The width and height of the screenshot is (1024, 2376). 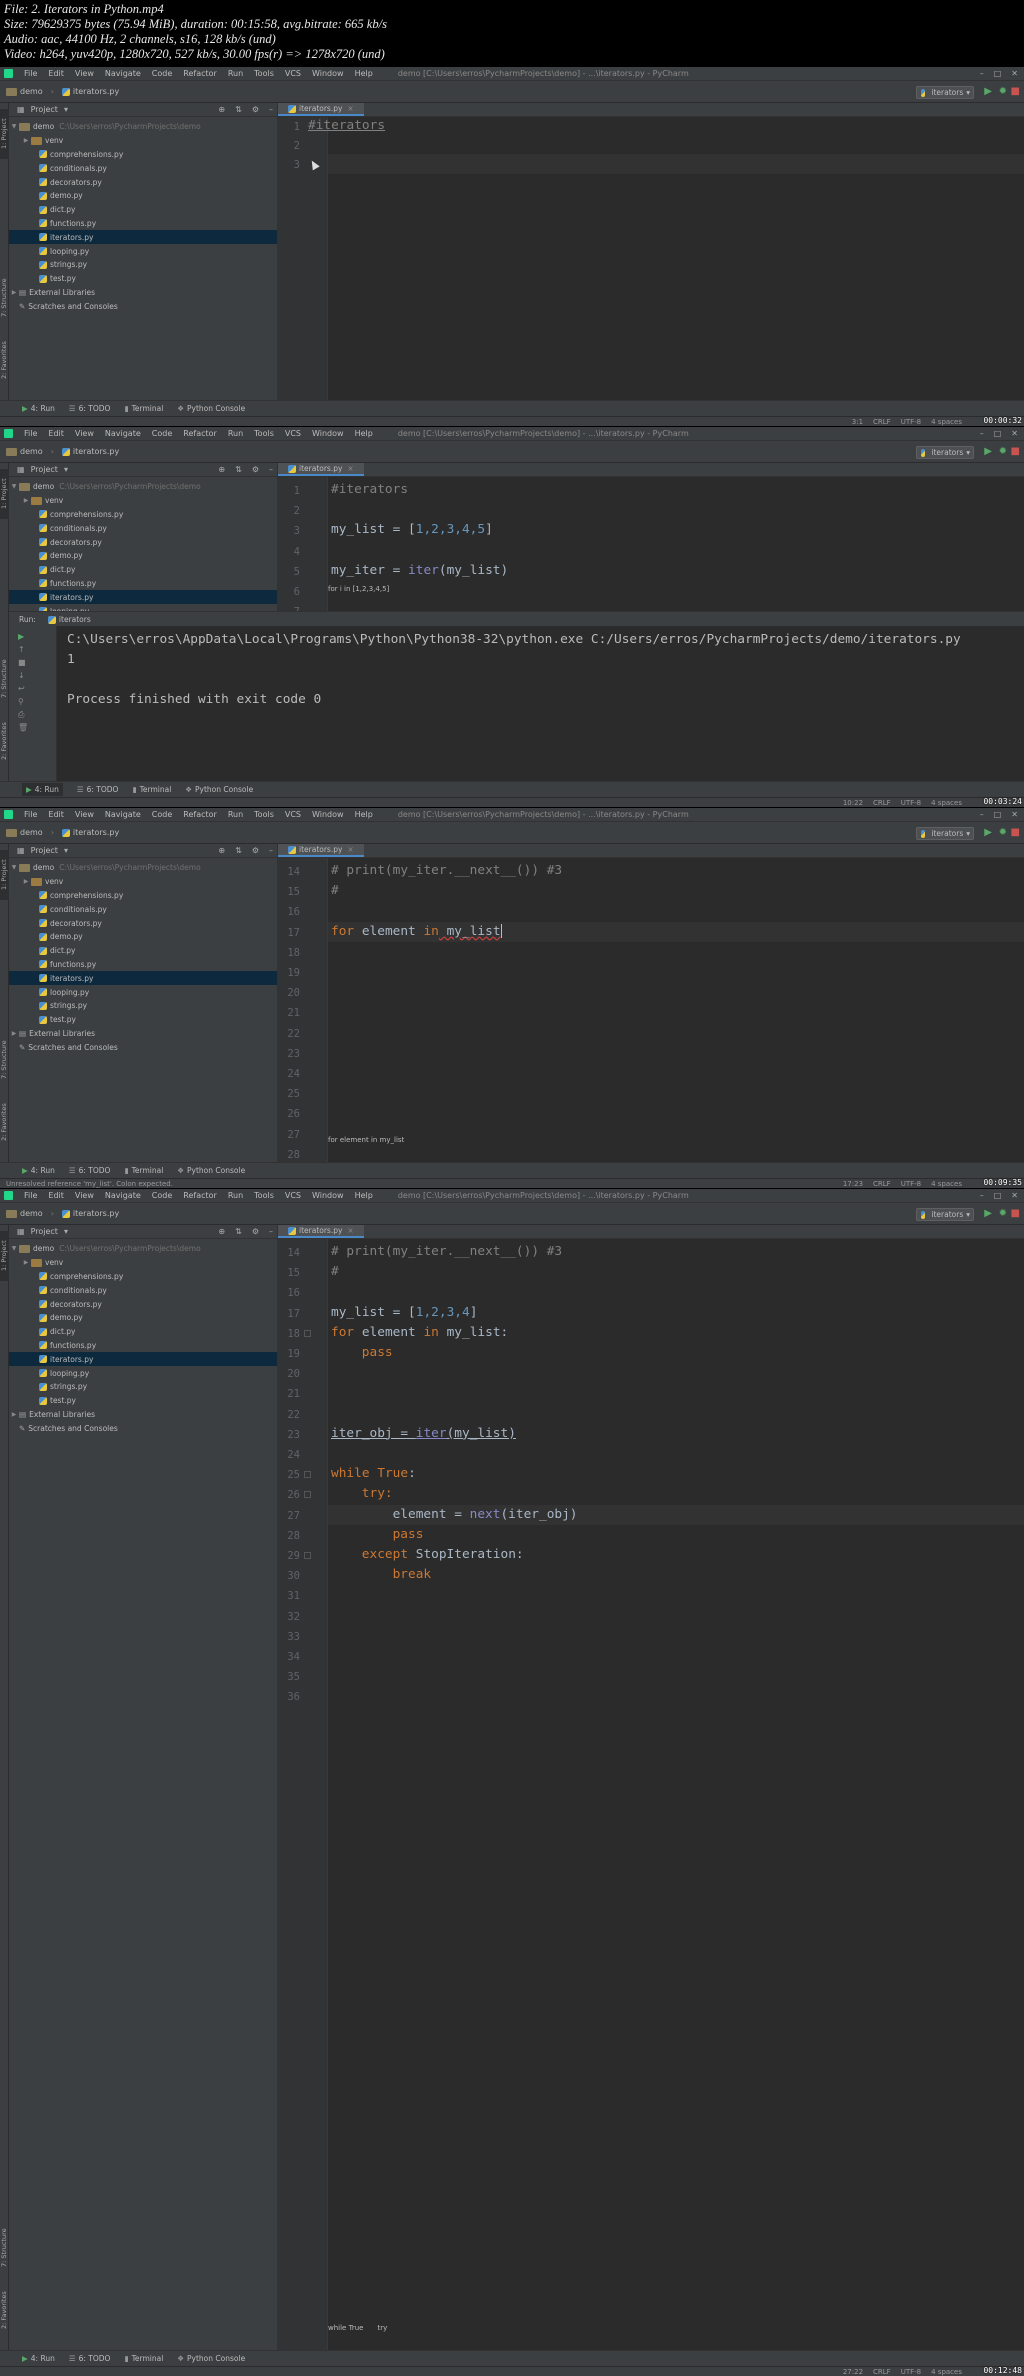 What do you see at coordinates (443, 1554) in the screenshot?
I see `code-line: except StopIteration:` at bounding box center [443, 1554].